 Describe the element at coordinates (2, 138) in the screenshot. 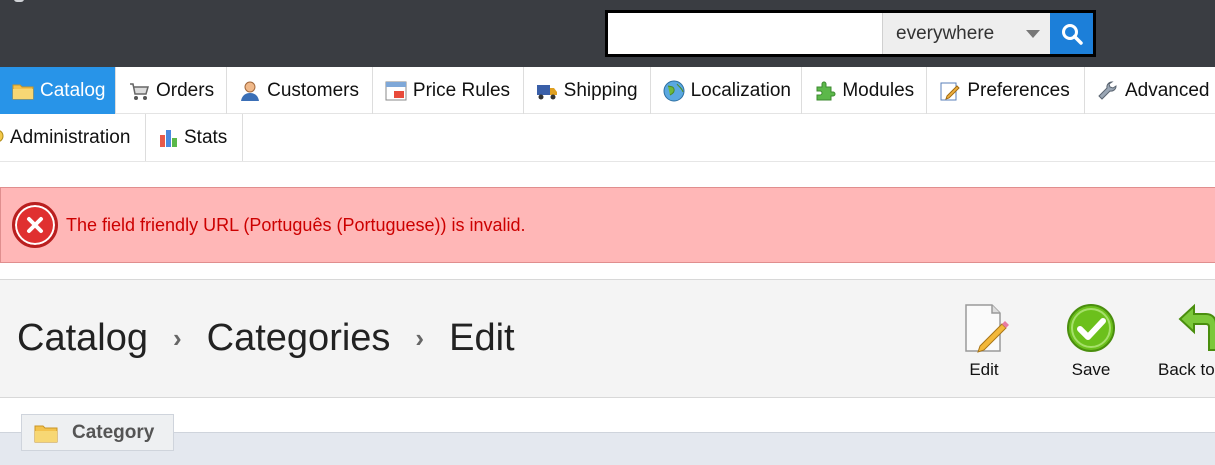

I see `key-icon` at that location.